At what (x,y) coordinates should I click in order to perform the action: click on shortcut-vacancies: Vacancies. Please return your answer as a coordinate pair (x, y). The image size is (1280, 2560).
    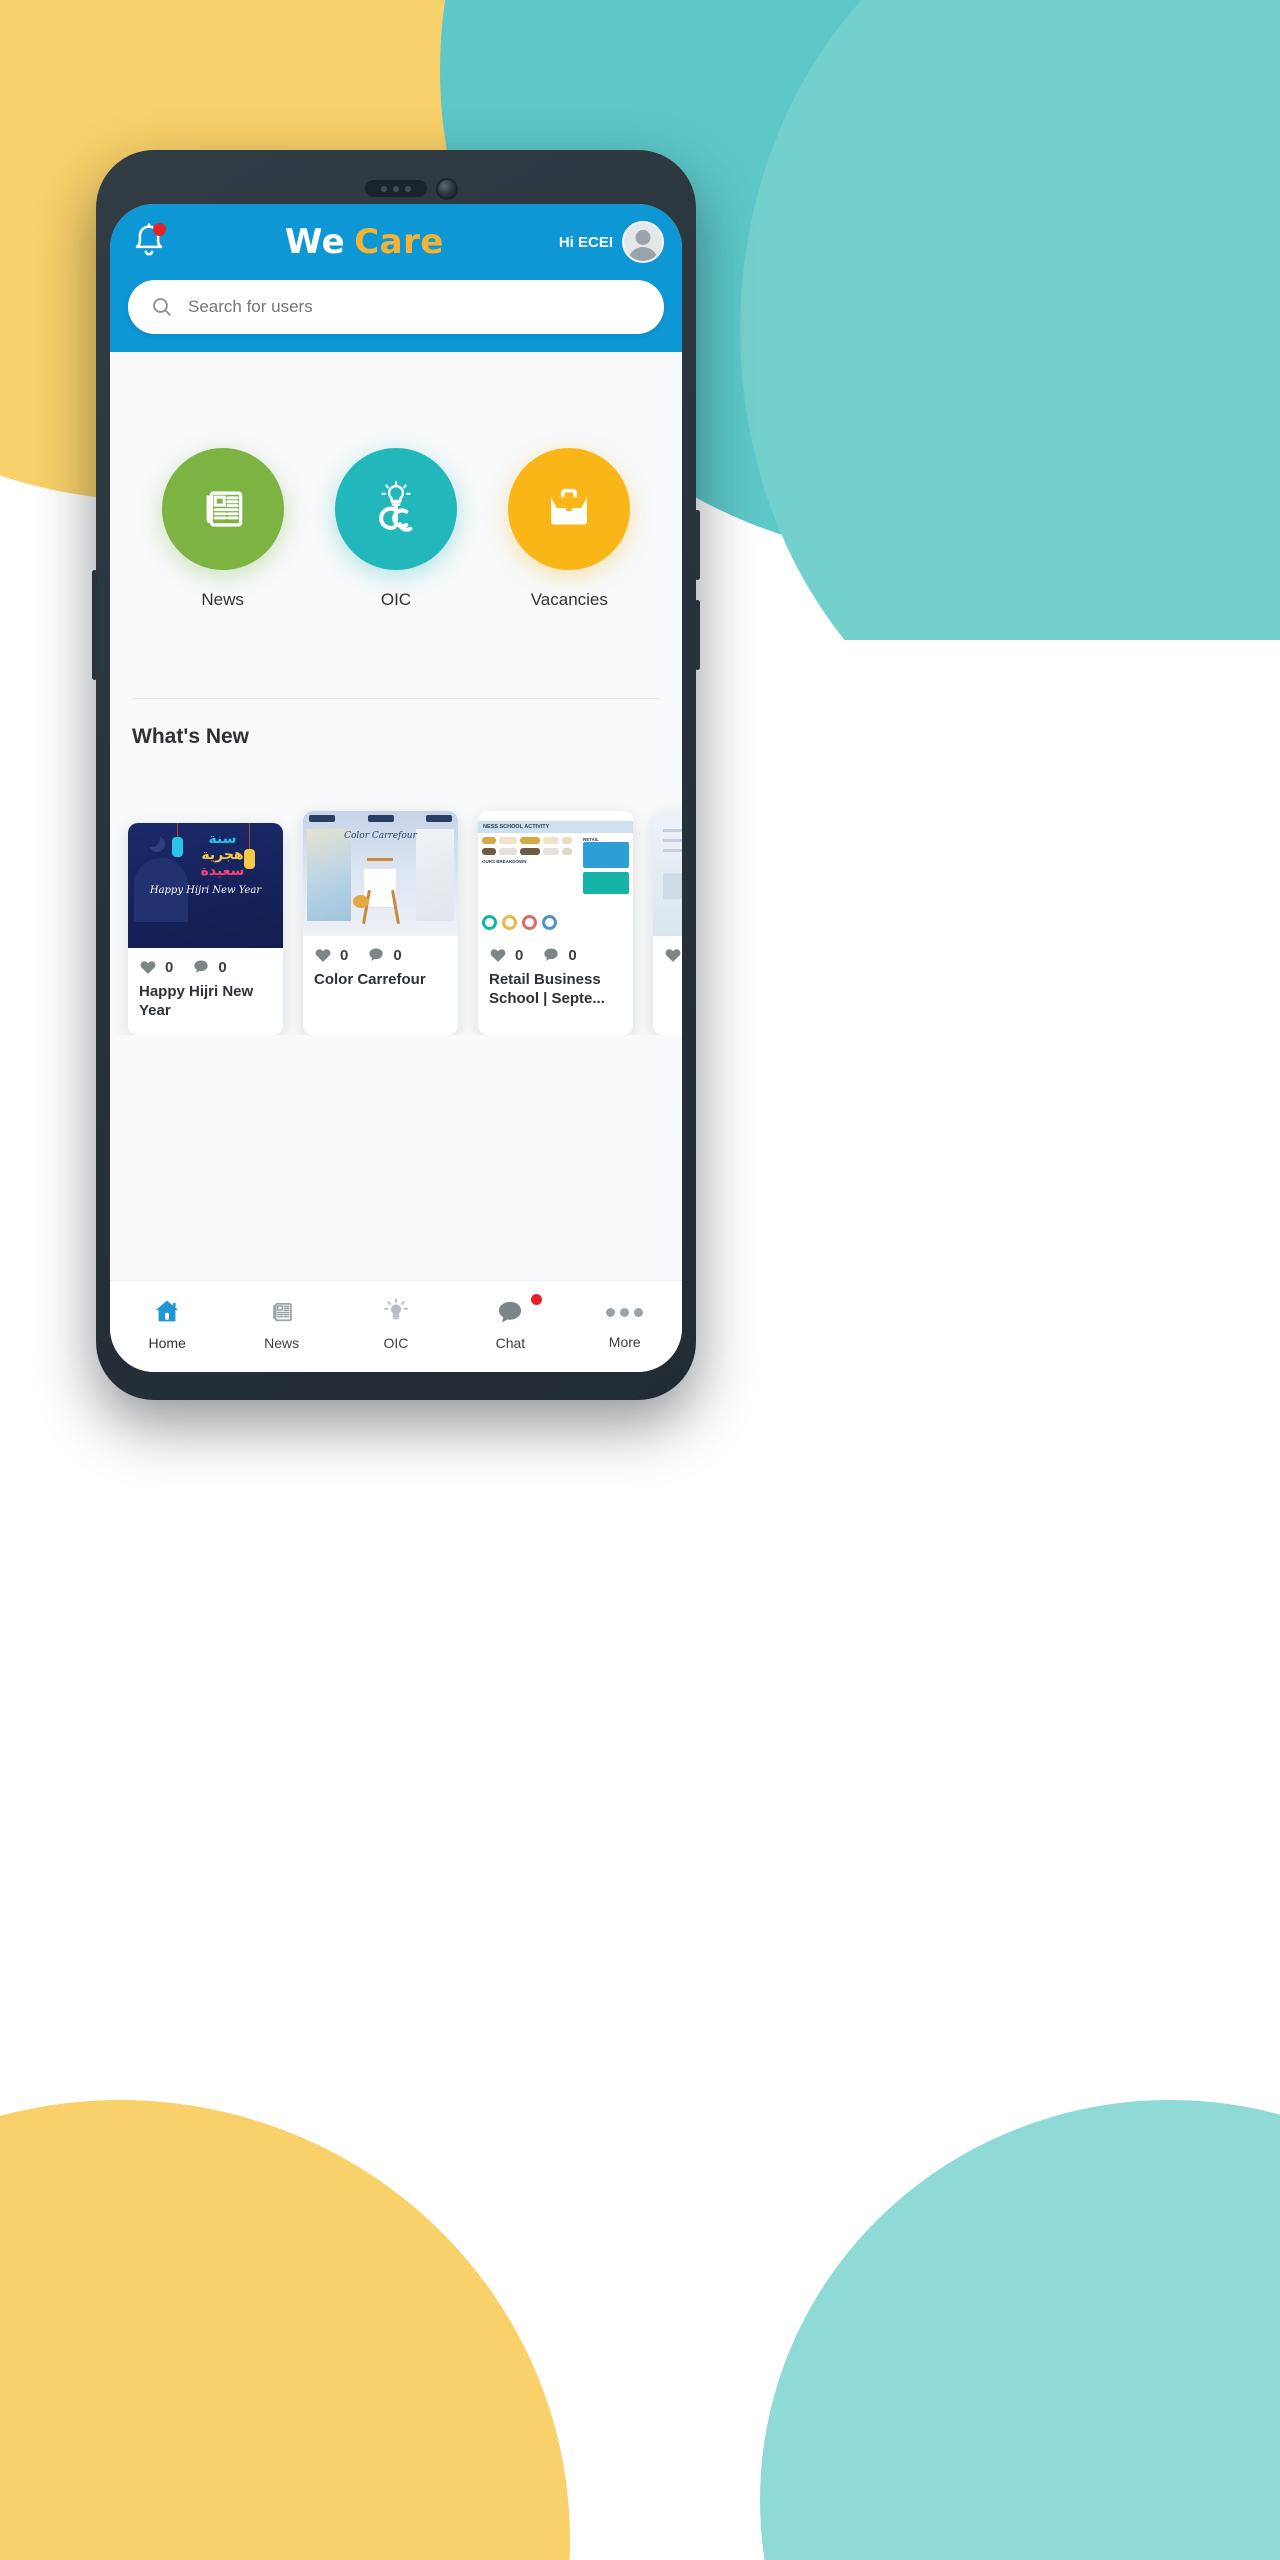
    Looking at the image, I should click on (570, 529).